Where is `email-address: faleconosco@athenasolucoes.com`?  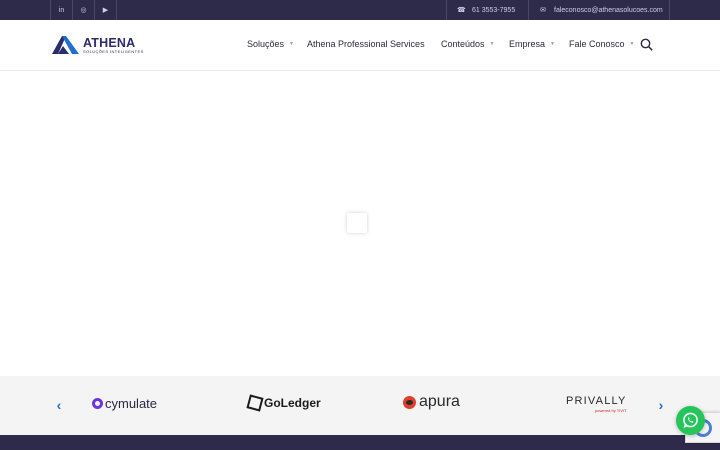
email-address: faleconosco@athenasolucoes.com is located at coordinates (608, 10).